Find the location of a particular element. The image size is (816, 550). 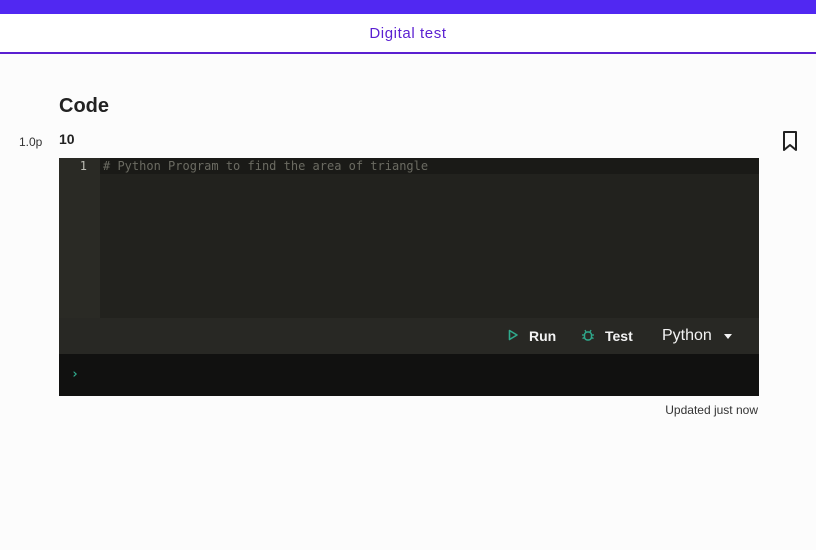

chevron-right-icon: › is located at coordinates (75, 374).